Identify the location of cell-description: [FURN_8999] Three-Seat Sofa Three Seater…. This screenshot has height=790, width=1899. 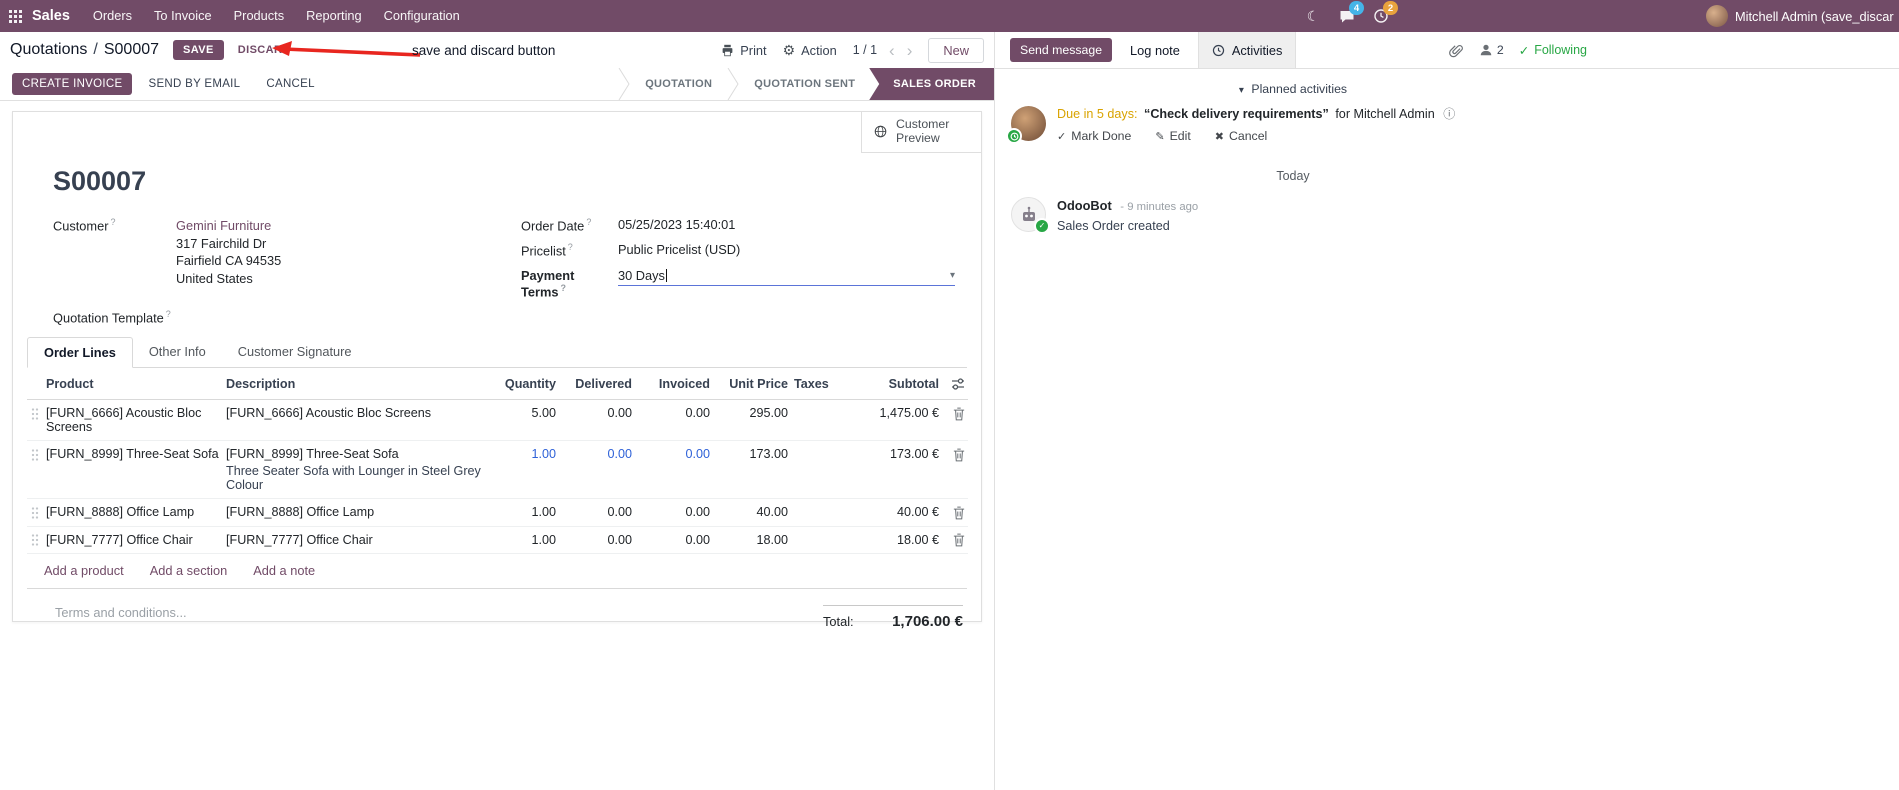
(361, 469).